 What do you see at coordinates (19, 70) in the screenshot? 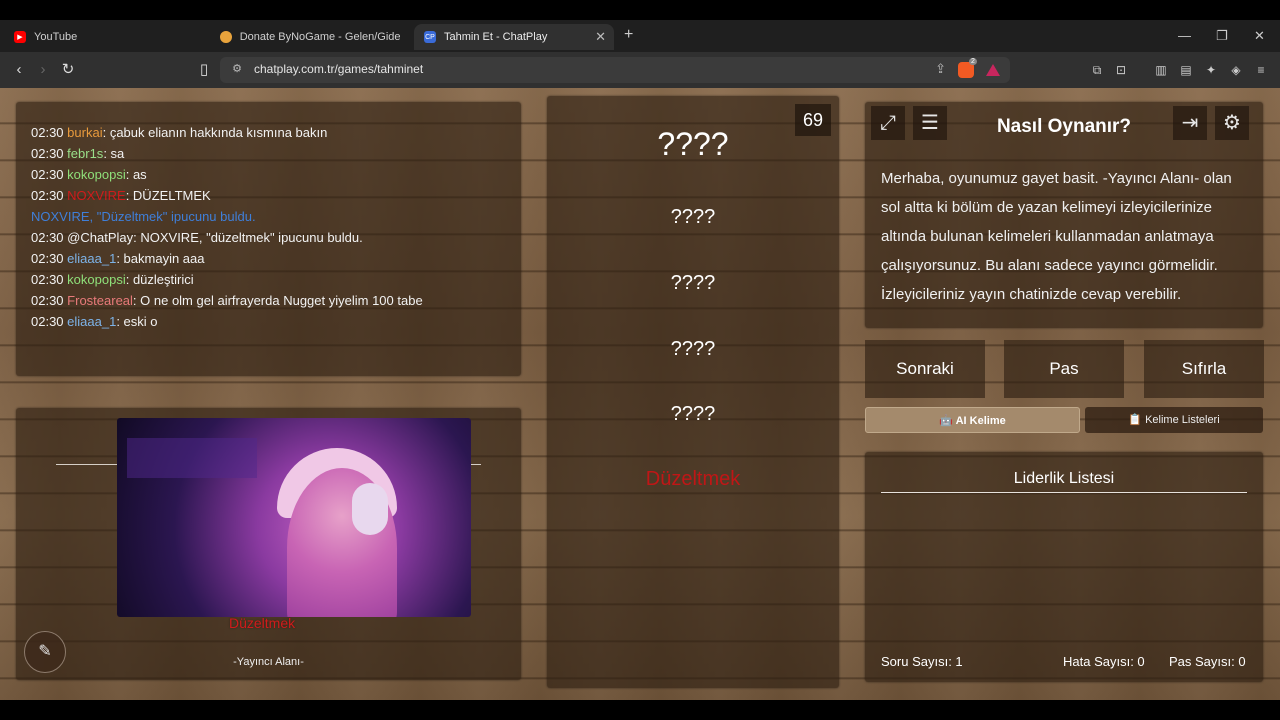
I see `back-icon: ‹` at bounding box center [19, 70].